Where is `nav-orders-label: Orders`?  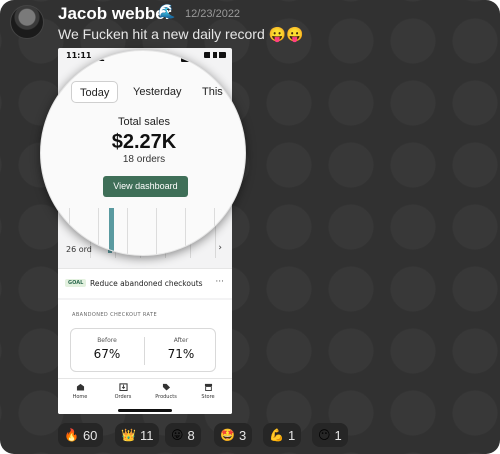
nav-orders-label: Orders is located at coordinates (123, 397).